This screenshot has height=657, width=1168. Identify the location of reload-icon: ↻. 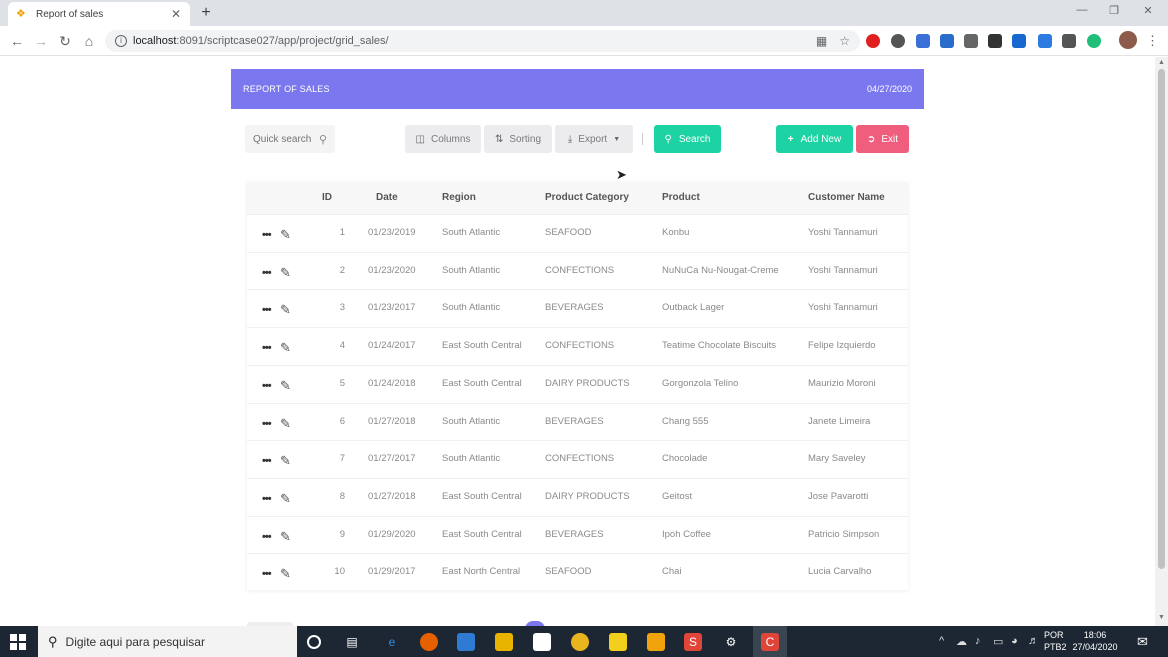
(65, 41).